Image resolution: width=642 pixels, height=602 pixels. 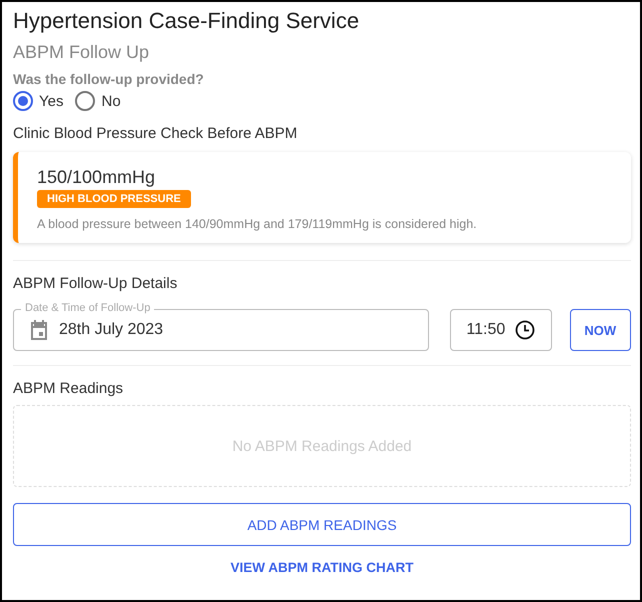 What do you see at coordinates (186, 21) in the screenshot?
I see `page-title: Hypertension Case-Finding Service` at bounding box center [186, 21].